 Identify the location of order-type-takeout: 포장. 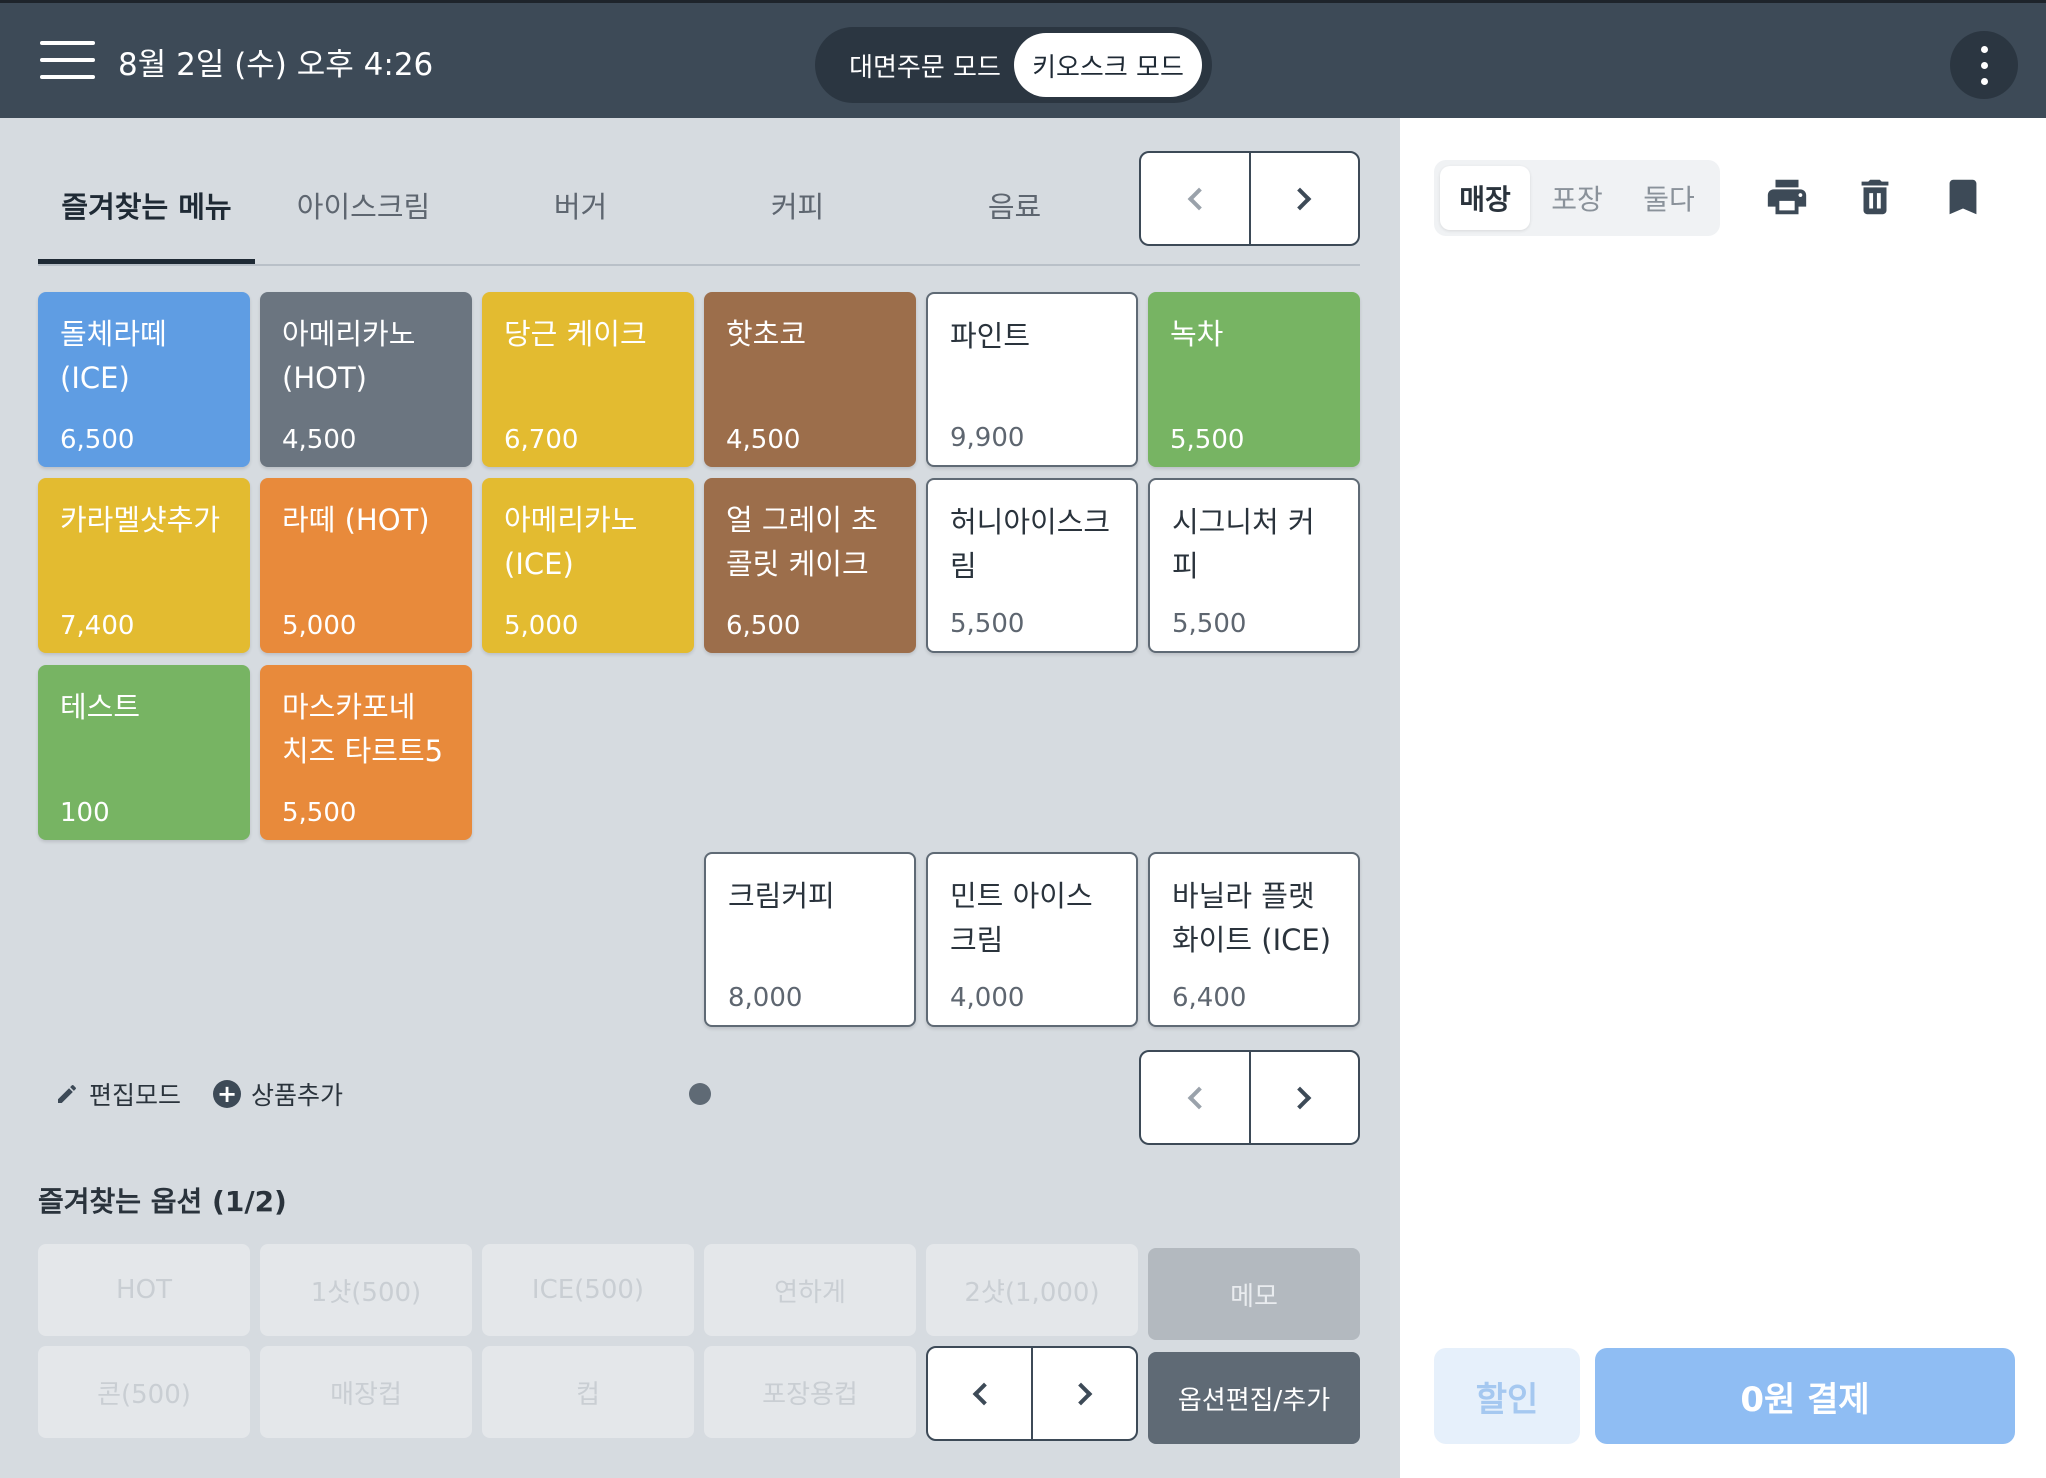
(1577, 198).